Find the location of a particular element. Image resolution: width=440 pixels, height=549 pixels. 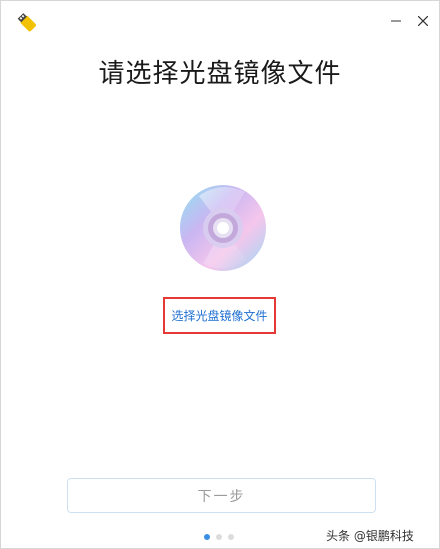

page-title: 请选择光盘镜像文件 is located at coordinates (220, 74).